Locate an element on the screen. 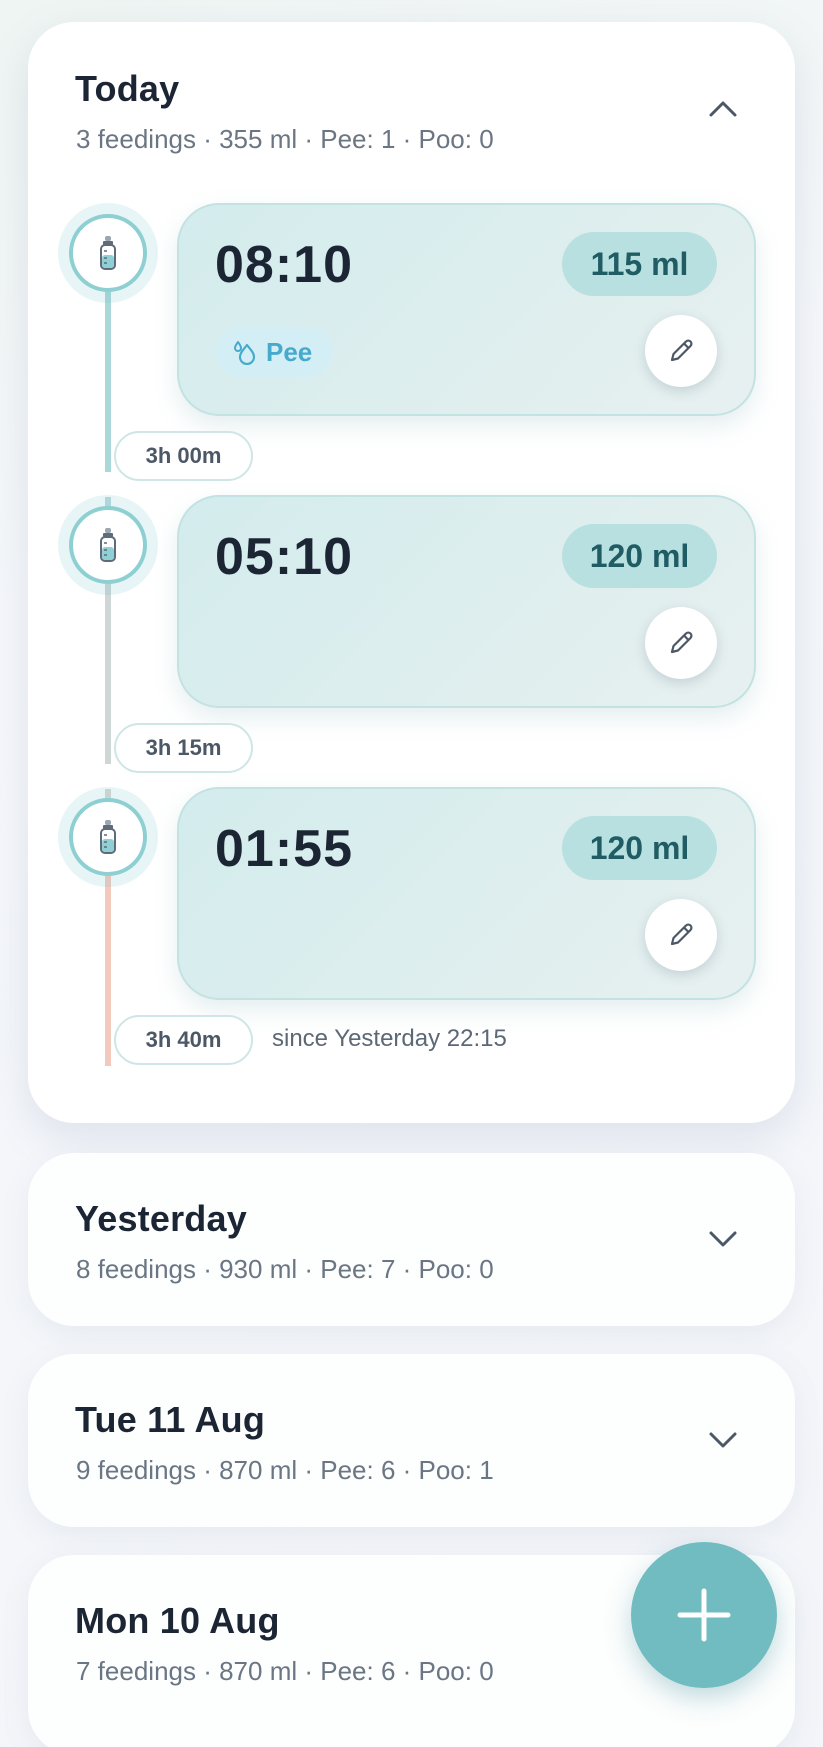  pee-tag-label: Pee is located at coordinates (289, 351).